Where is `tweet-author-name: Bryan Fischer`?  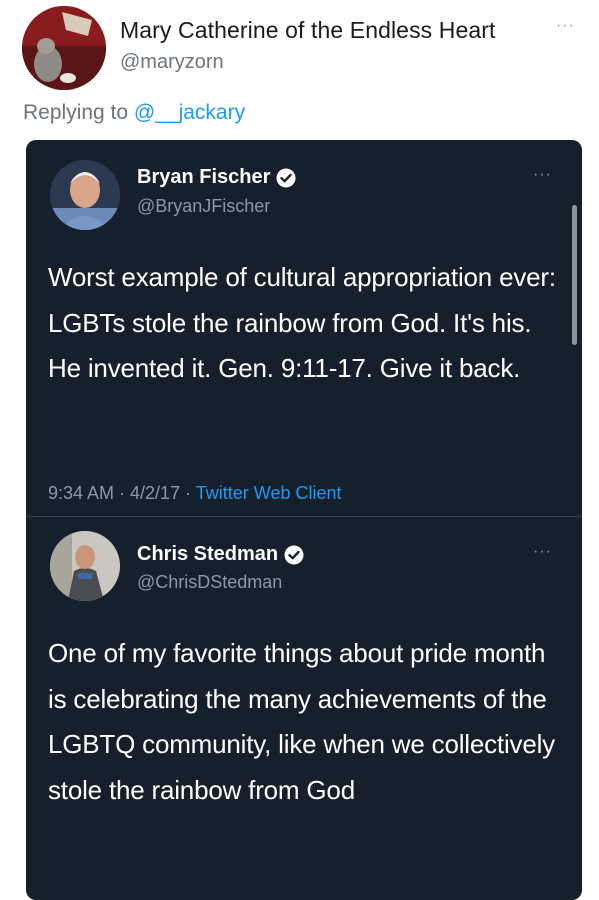
tweet-author-name: Bryan Fischer is located at coordinates (216, 177).